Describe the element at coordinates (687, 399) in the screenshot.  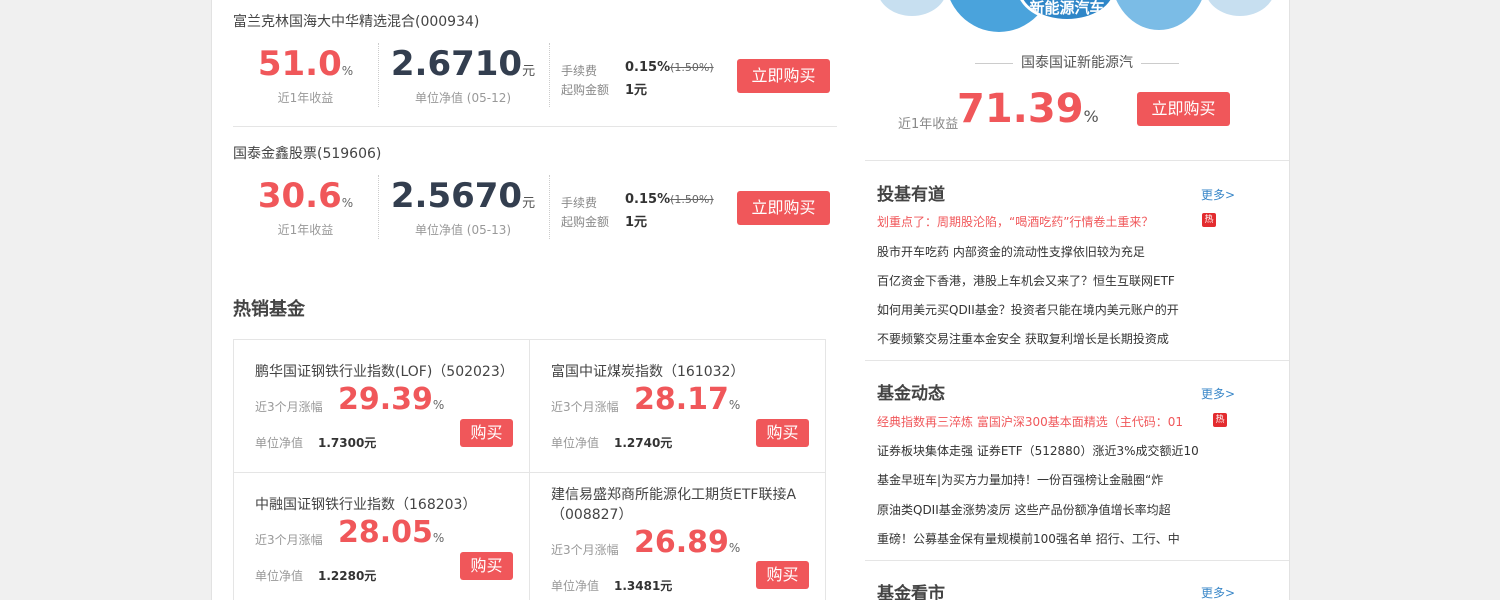
I see `change-value: 28.17%` at that location.